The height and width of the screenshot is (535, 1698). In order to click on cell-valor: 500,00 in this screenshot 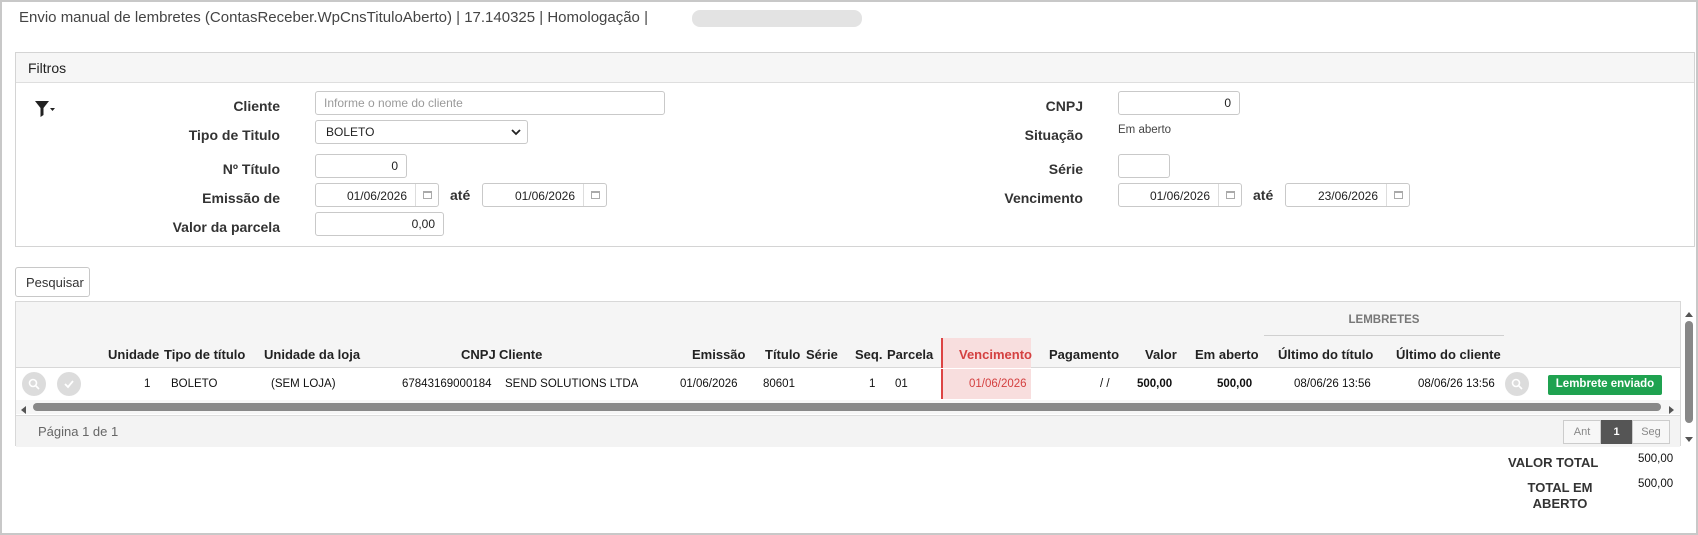, I will do `click(1155, 384)`.